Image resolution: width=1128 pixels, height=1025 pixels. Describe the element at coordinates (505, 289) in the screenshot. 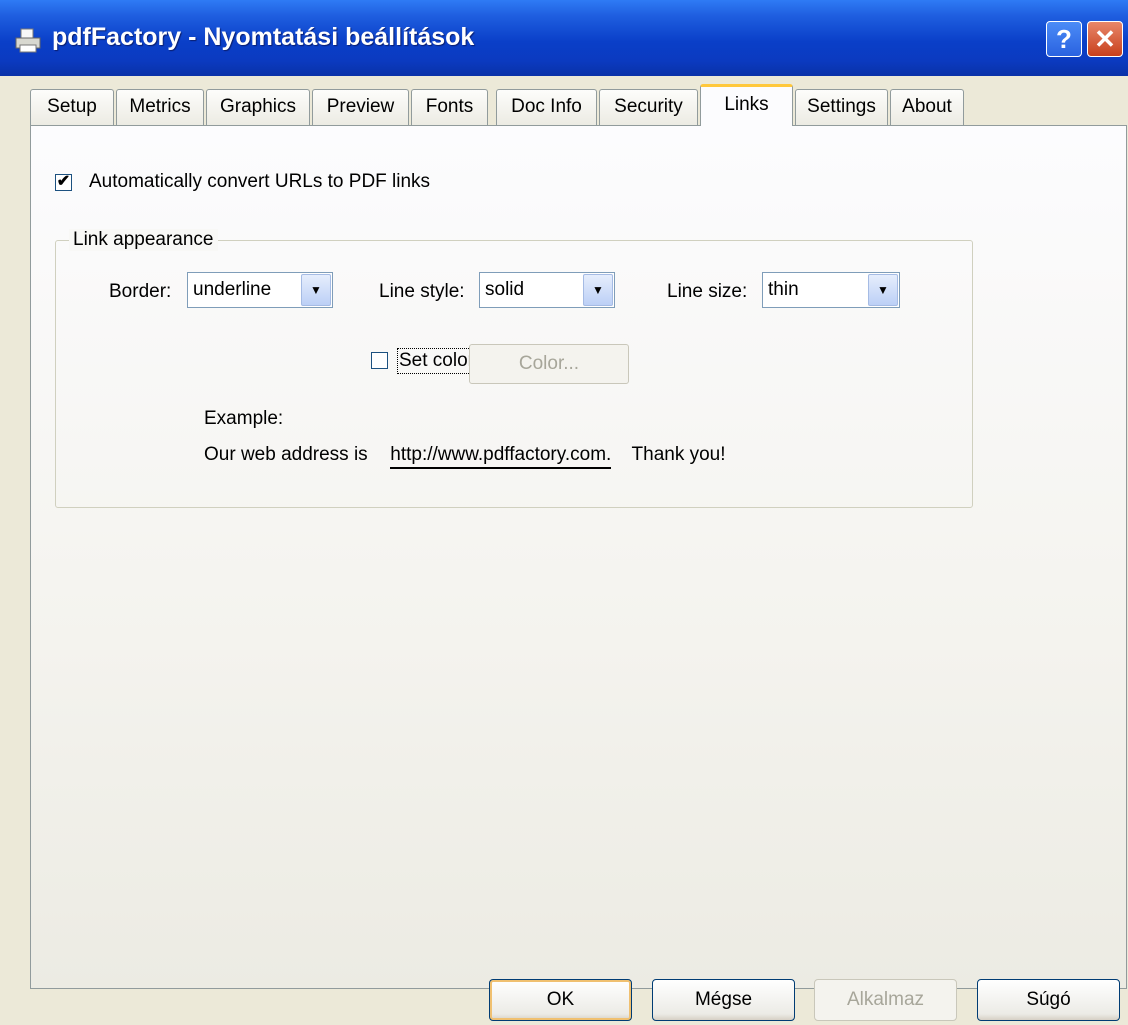

I see `line-style-select-value: solid` at that location.